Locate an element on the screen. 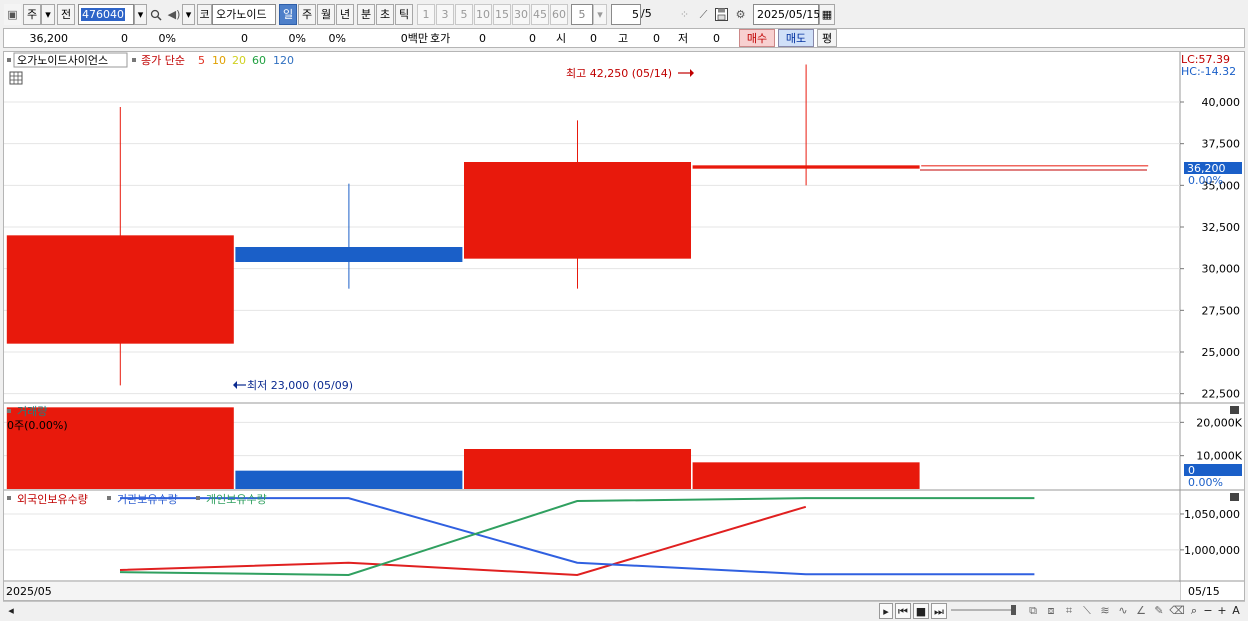 The width and height of the screenshot is (1248, 621). volume-tick-label: 10,000K is located at coordinates (1219, 456).